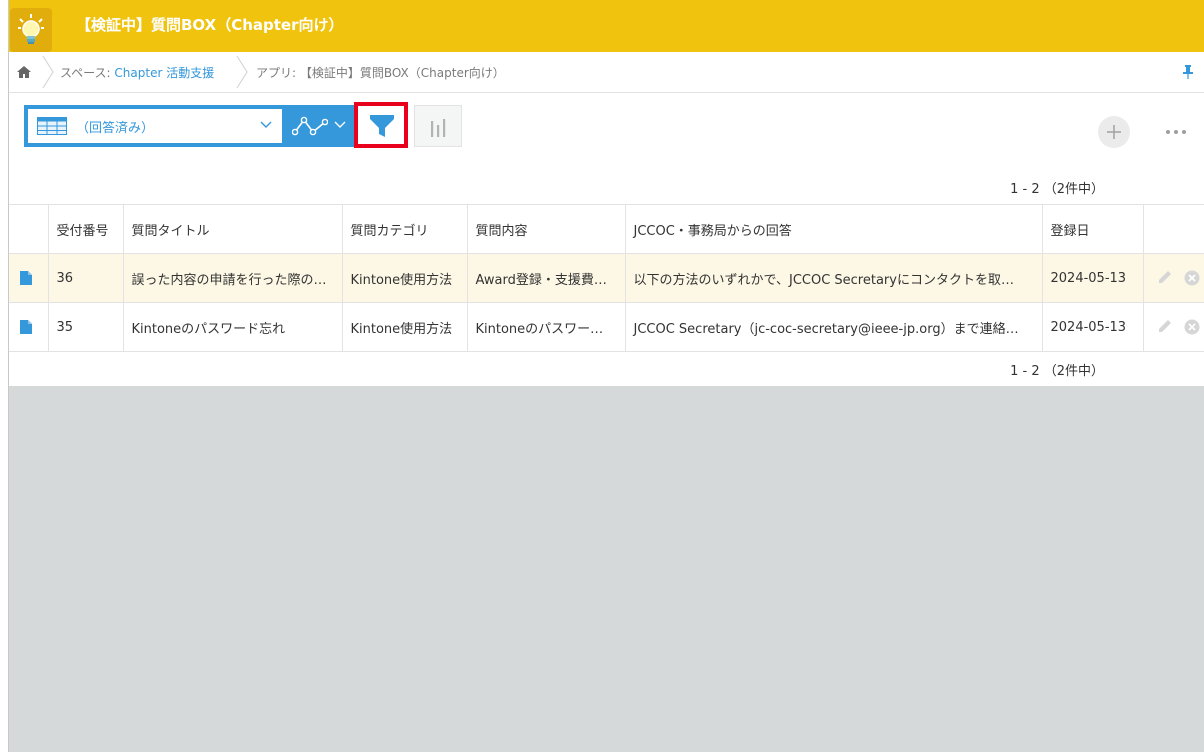 This screenshot has height=752, width=1204. Describe the element at coordinates (52, 126) in the screenshot. I see `table-view-icon` at that location.